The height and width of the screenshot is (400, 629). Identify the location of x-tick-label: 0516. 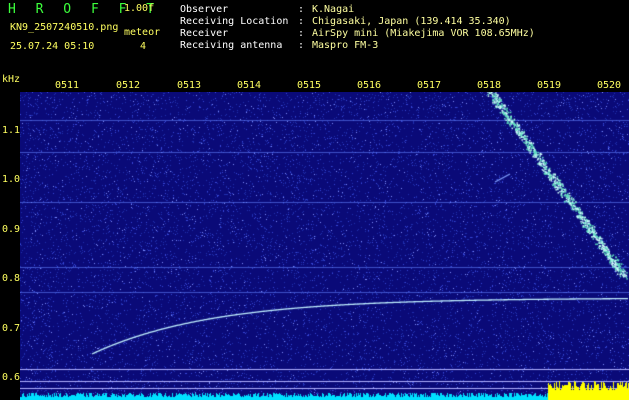
(369, 85).